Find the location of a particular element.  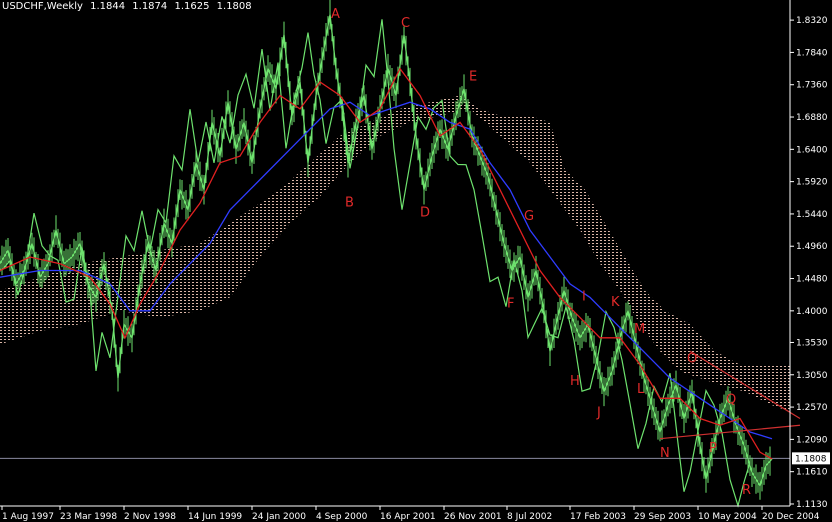

price-tick-label: 1.8320 is located at coordinates (812, 21).